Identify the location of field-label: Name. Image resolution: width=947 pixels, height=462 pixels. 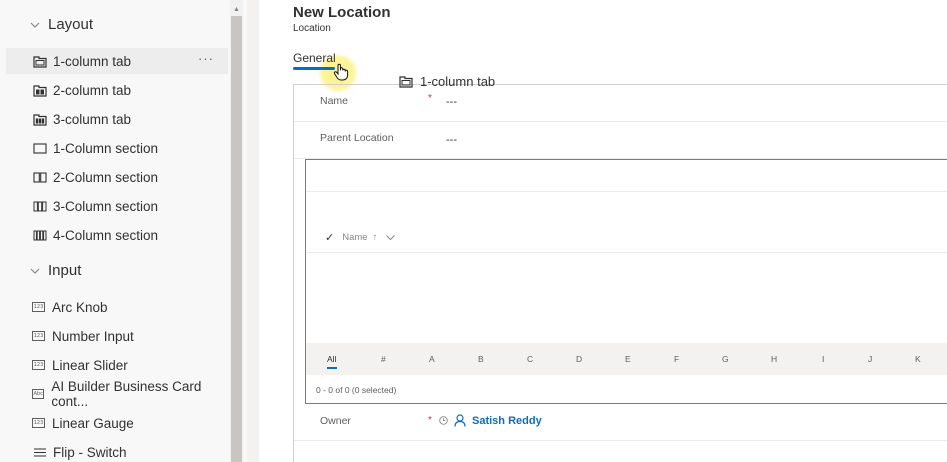
(334, 101).